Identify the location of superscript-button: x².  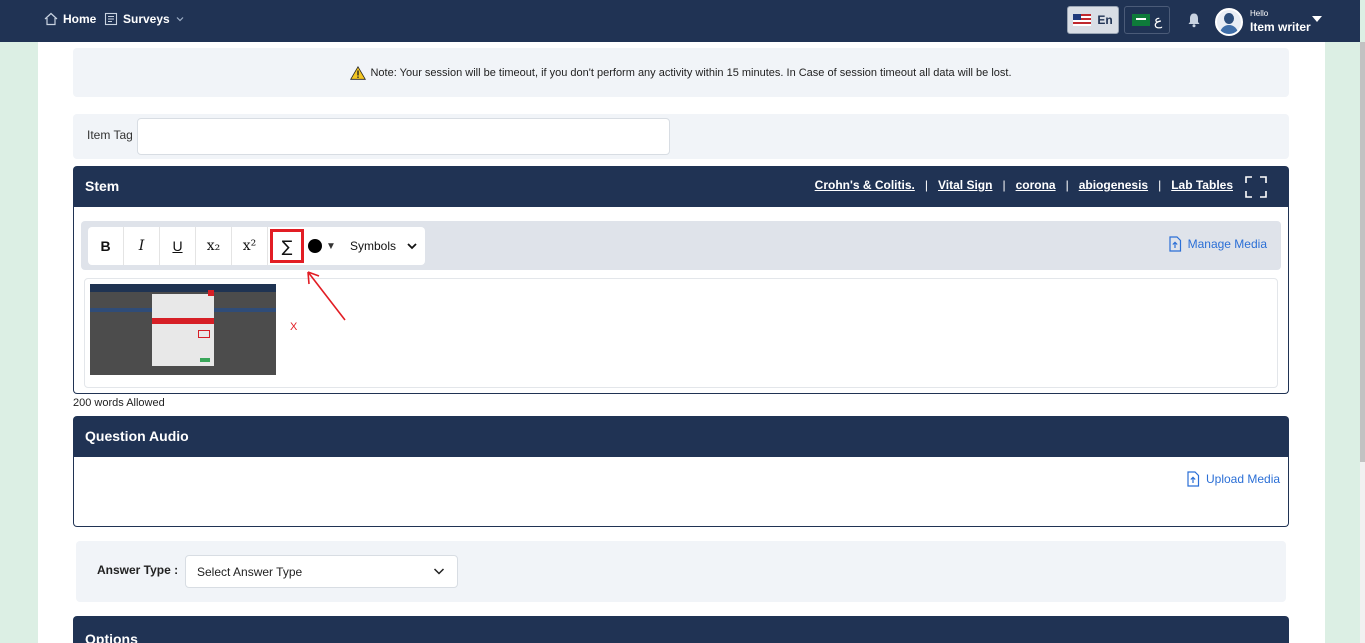
(250, 246).